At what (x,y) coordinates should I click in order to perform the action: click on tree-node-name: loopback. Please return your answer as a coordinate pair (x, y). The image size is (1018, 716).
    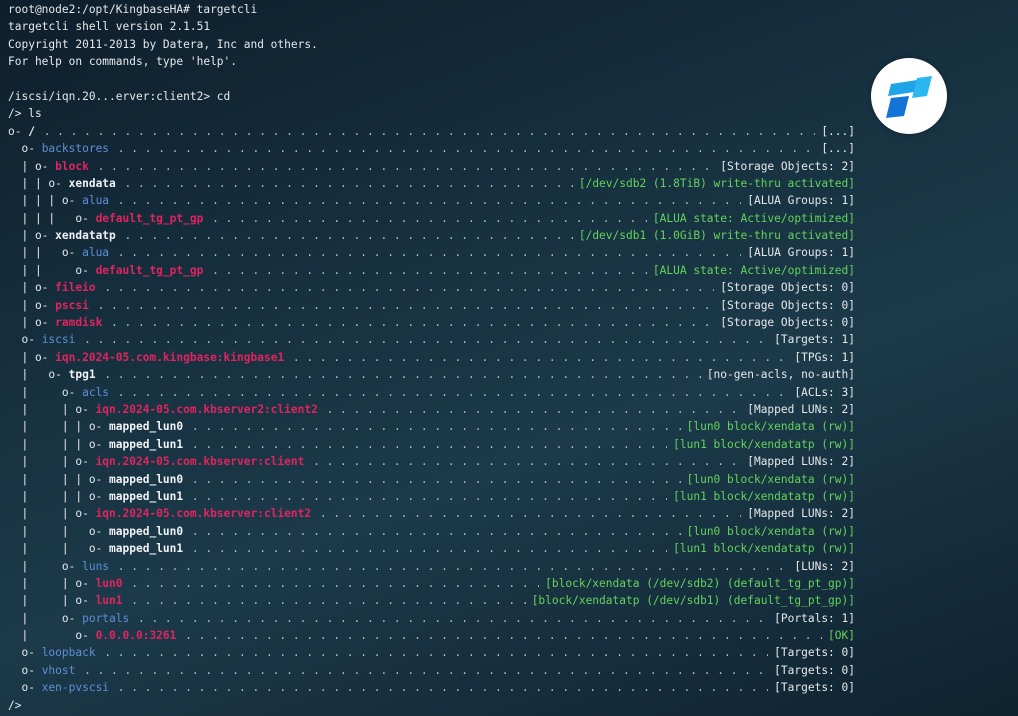
    Looking at the image, I should click on (68, 653).